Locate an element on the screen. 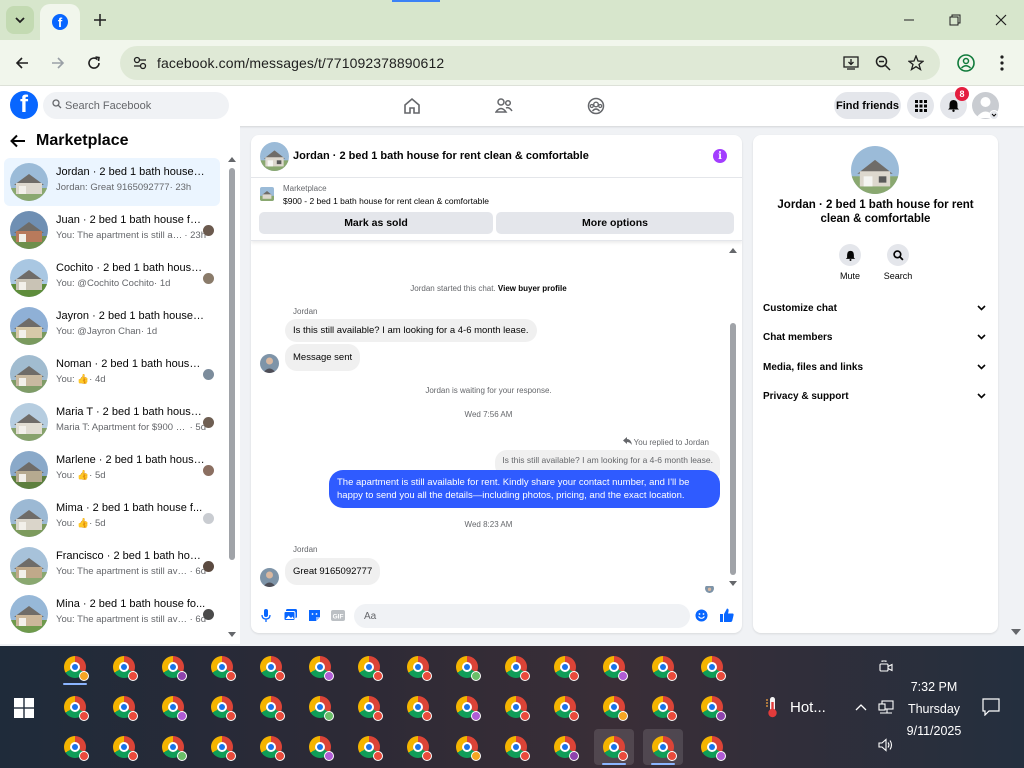  page-scroll-down-icon is located at coordinates (1016, 633).